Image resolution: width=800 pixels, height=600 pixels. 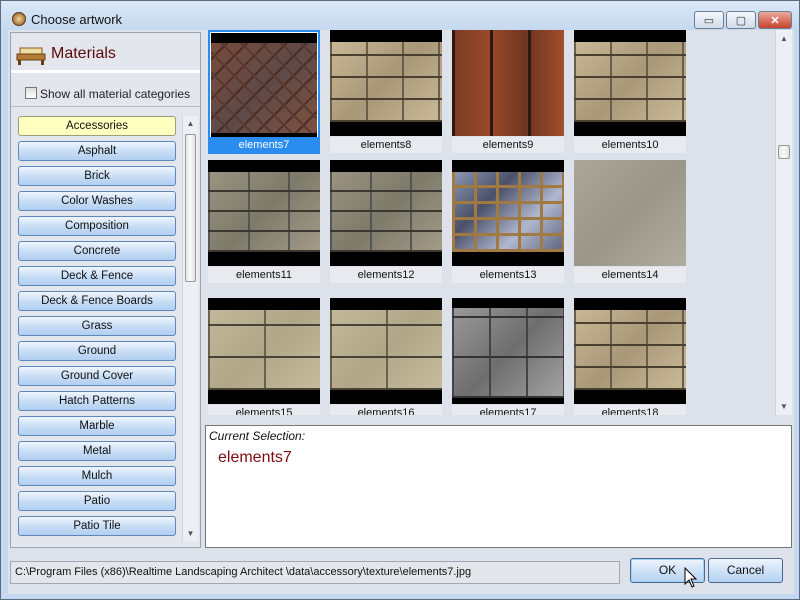 What do you see at coordinates (630, 410) in the screenshot?
I see `thumbnail-label: elements18` at bounding box center [630, 410].